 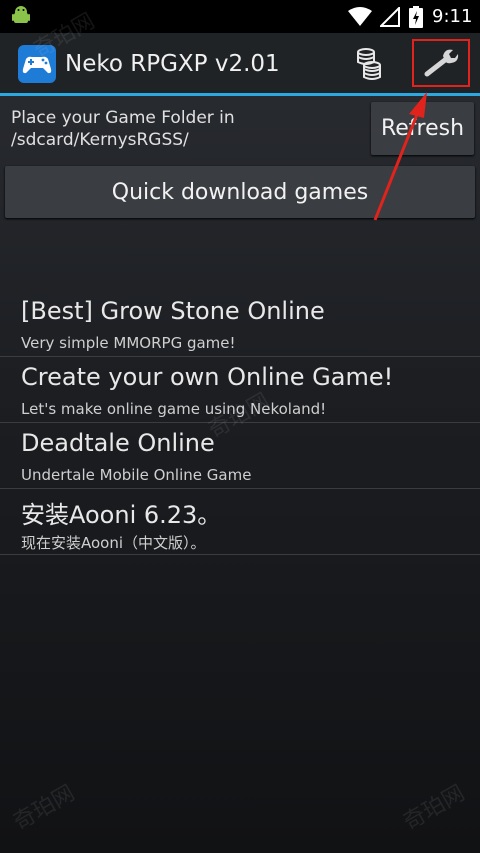 I want to click on folder-path: /sdcard/KernysRGSS/, so click(x=100, y=140).